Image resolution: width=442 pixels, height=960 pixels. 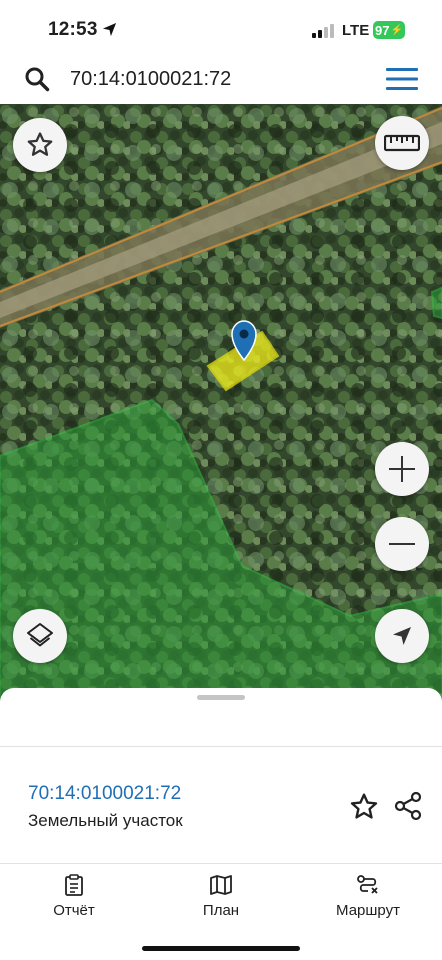 I want to click on zoom-in-icon, so click(x=402, y=469).